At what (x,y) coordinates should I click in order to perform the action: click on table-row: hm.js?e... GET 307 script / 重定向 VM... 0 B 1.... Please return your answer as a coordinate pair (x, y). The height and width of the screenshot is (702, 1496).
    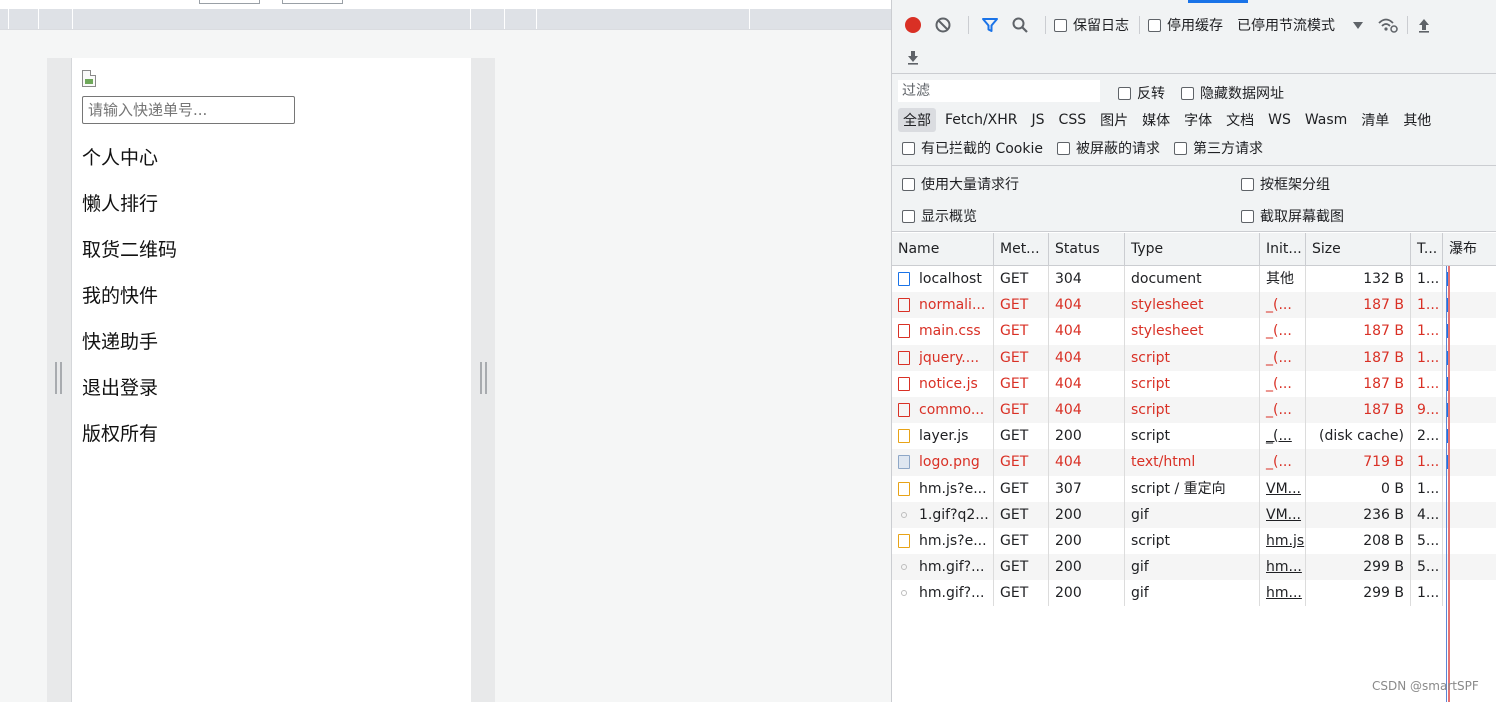
    Looking at the image, I should click on (1194, 488).